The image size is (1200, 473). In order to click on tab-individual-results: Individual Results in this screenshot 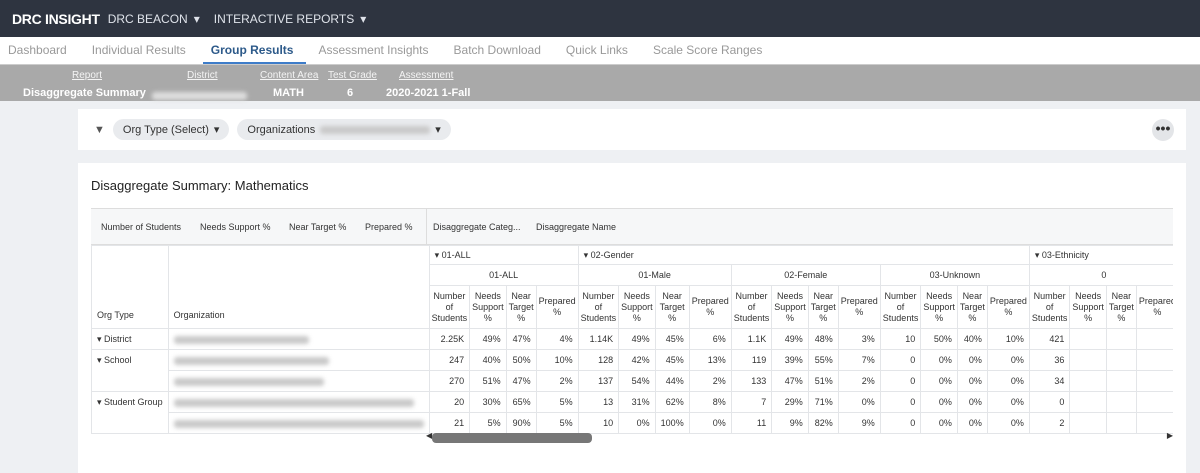, I will do `click(141, 53)`.